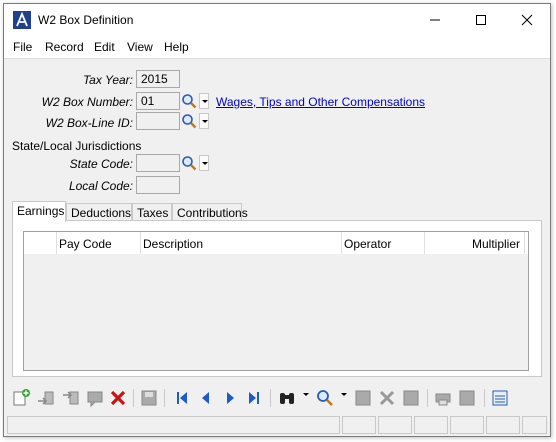 The image size is (556, 442). Describe the element at coordinates (241, 243) in the screenshot. I see `column-description: Description` at that location.